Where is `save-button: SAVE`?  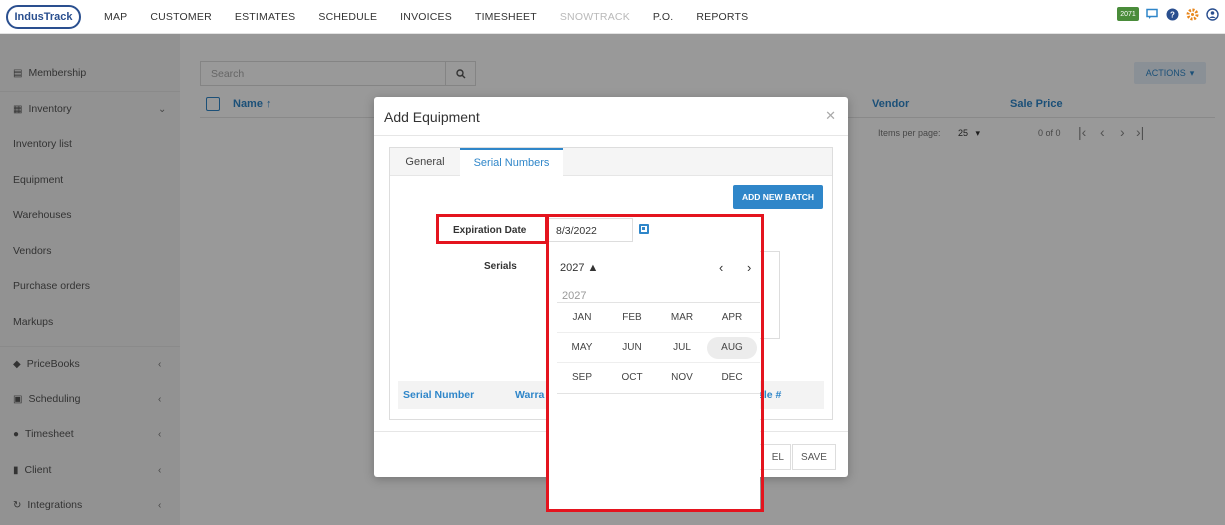
save-button: SAVE is located at coordinates (814, 457).